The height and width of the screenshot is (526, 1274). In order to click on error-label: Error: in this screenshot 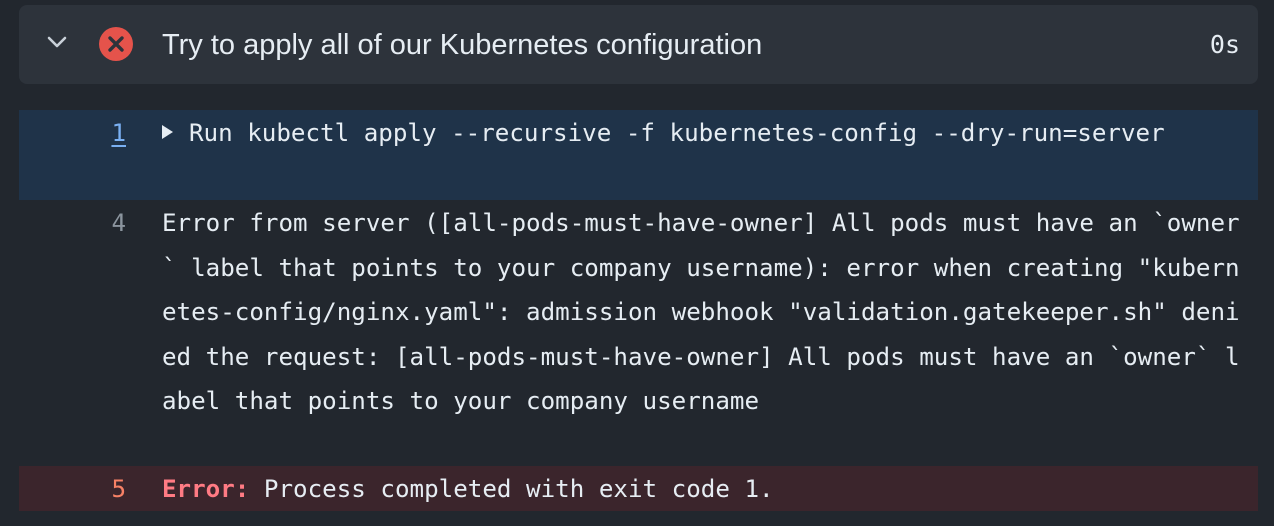, I will do `click(206, 489)`.